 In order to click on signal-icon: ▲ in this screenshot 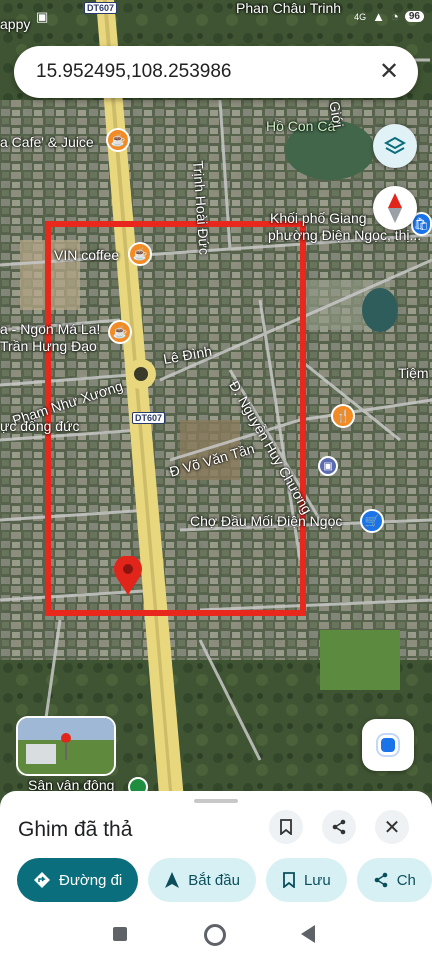, I will do `click(379, 16)`.